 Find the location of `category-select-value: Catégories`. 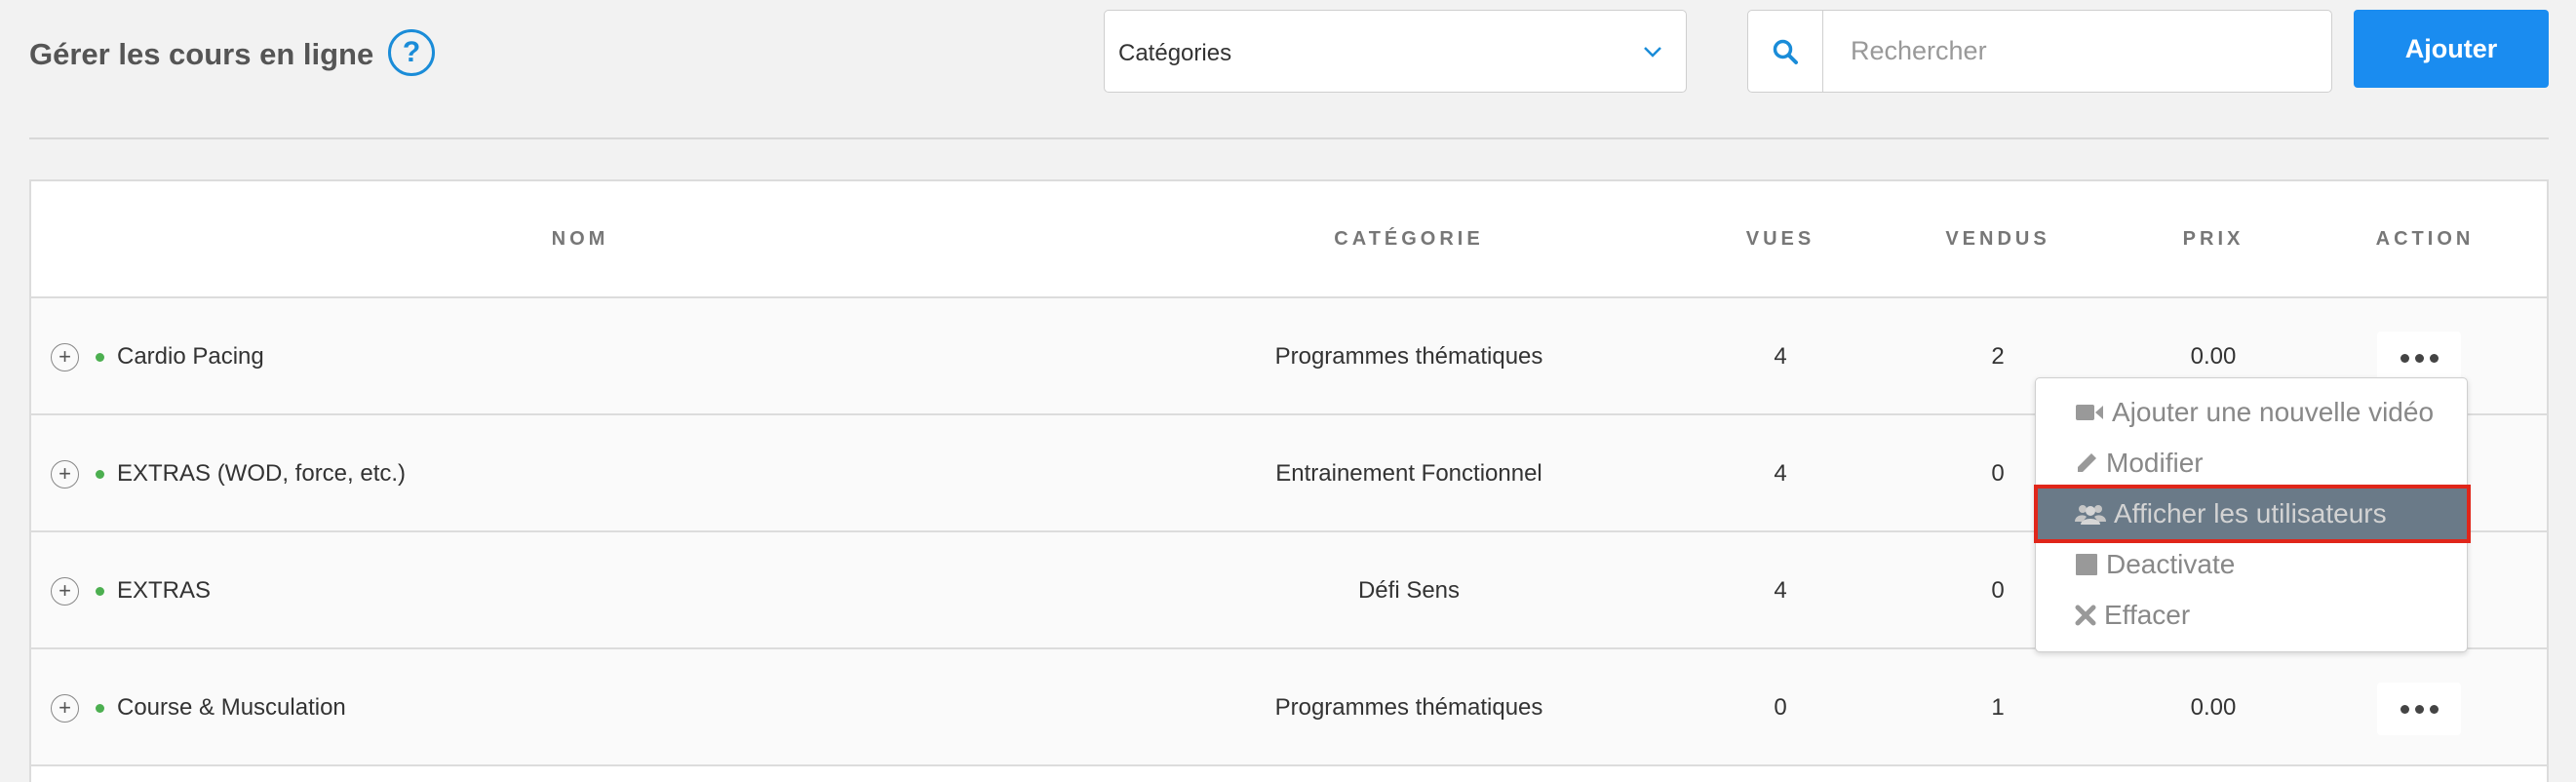

category-select-value: Catégories is located at coordinates (1175, 53).